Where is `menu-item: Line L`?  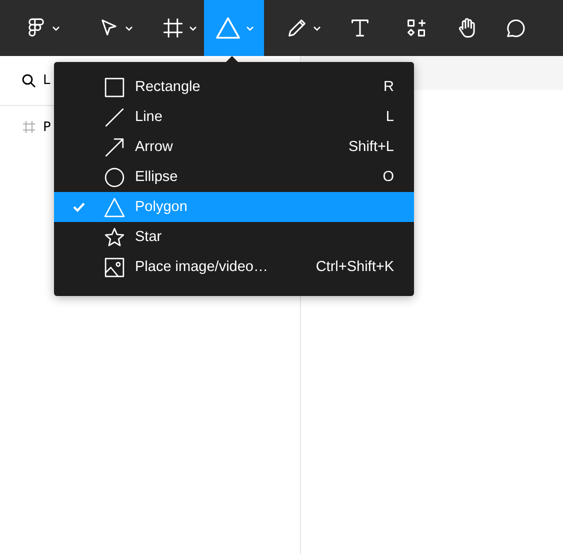 menu-item: Line L is located at coordinates (234, 117).